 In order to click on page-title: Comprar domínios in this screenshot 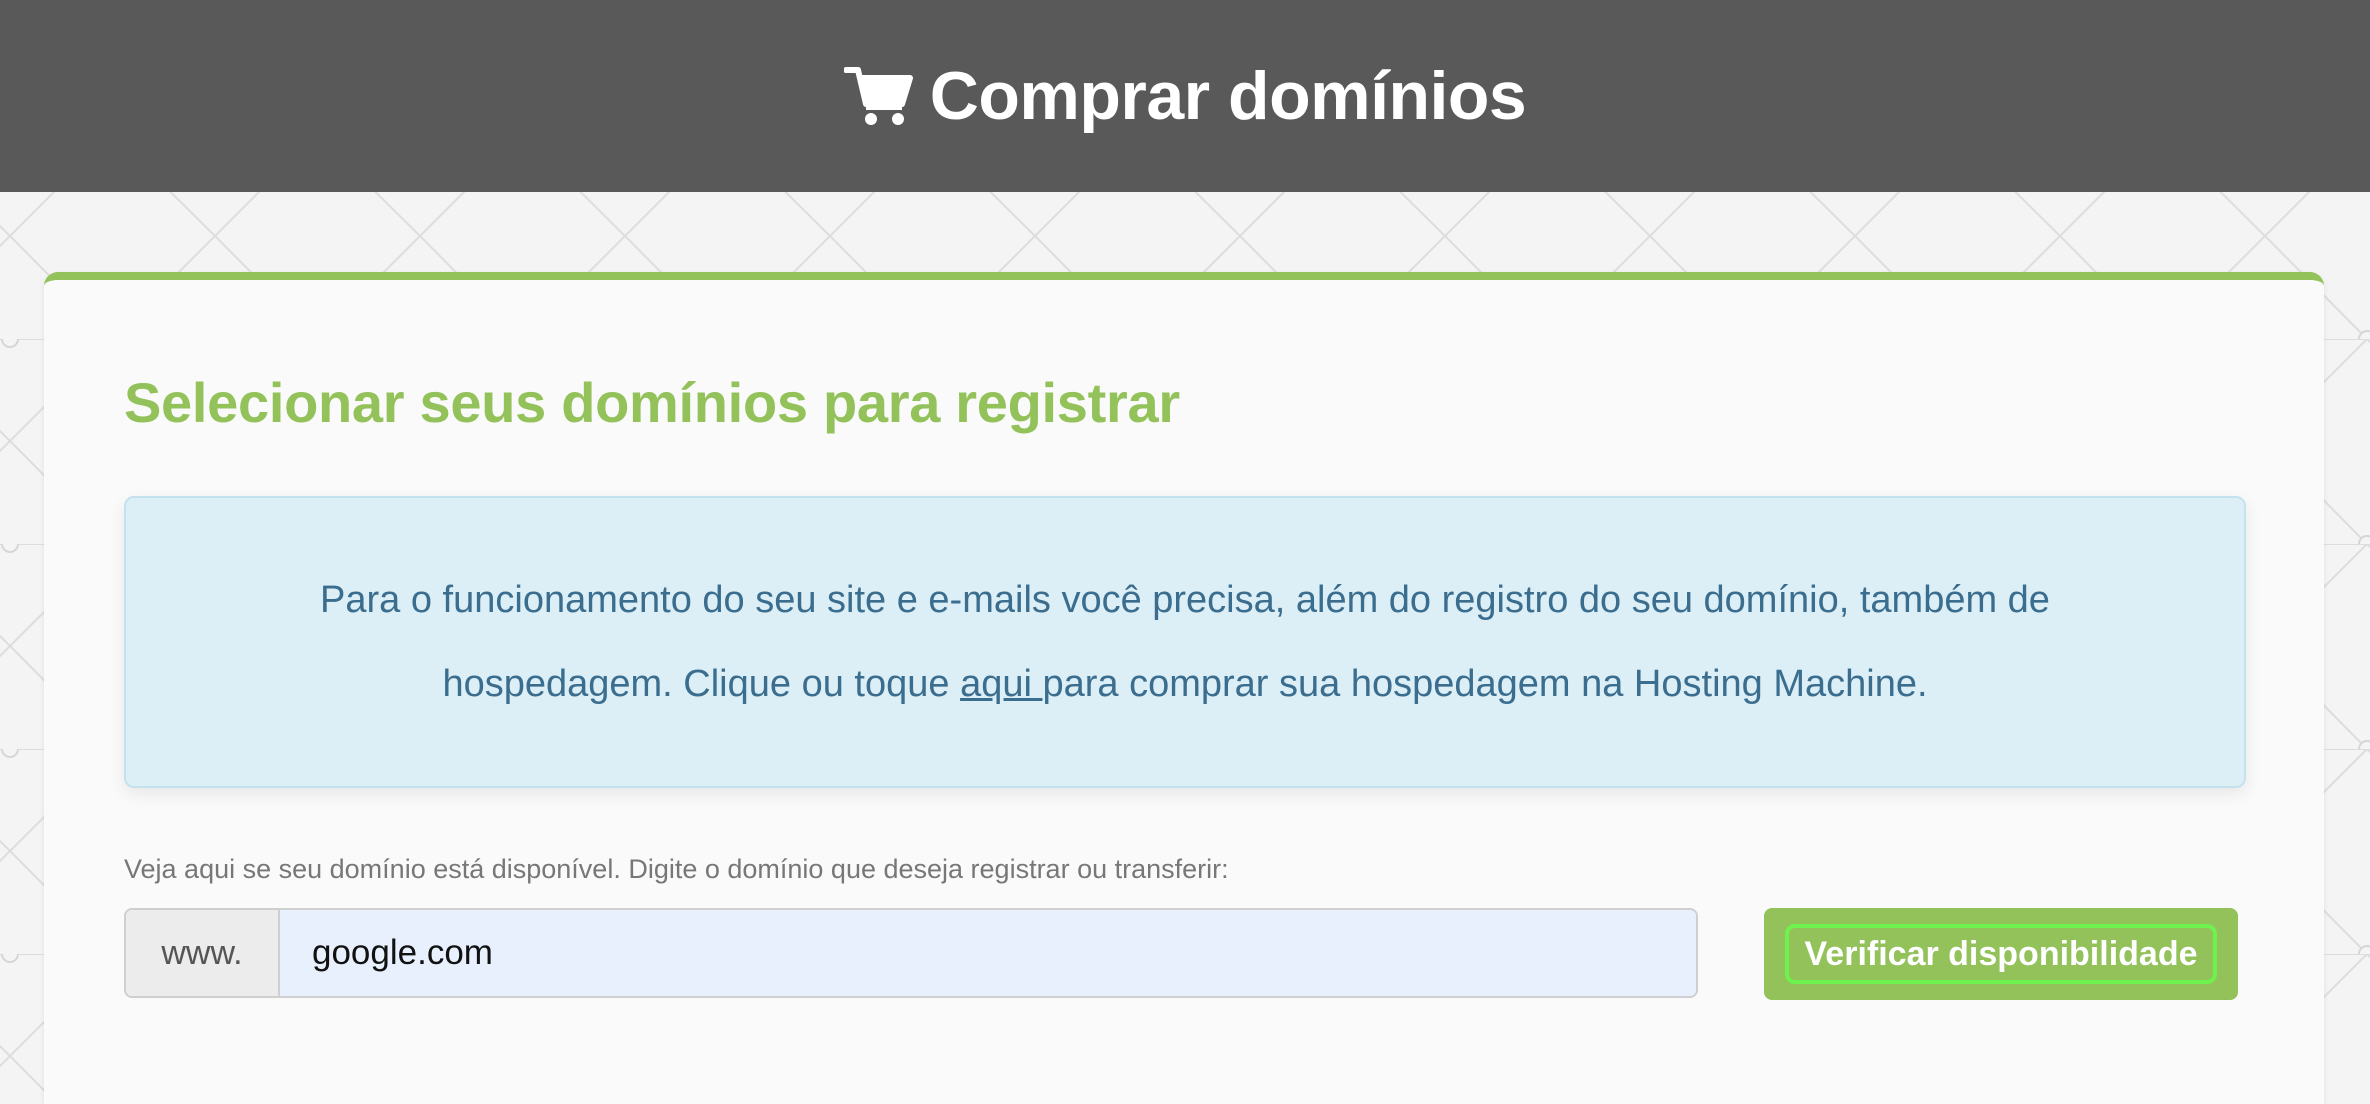, I will do `click(1228, 96)`.